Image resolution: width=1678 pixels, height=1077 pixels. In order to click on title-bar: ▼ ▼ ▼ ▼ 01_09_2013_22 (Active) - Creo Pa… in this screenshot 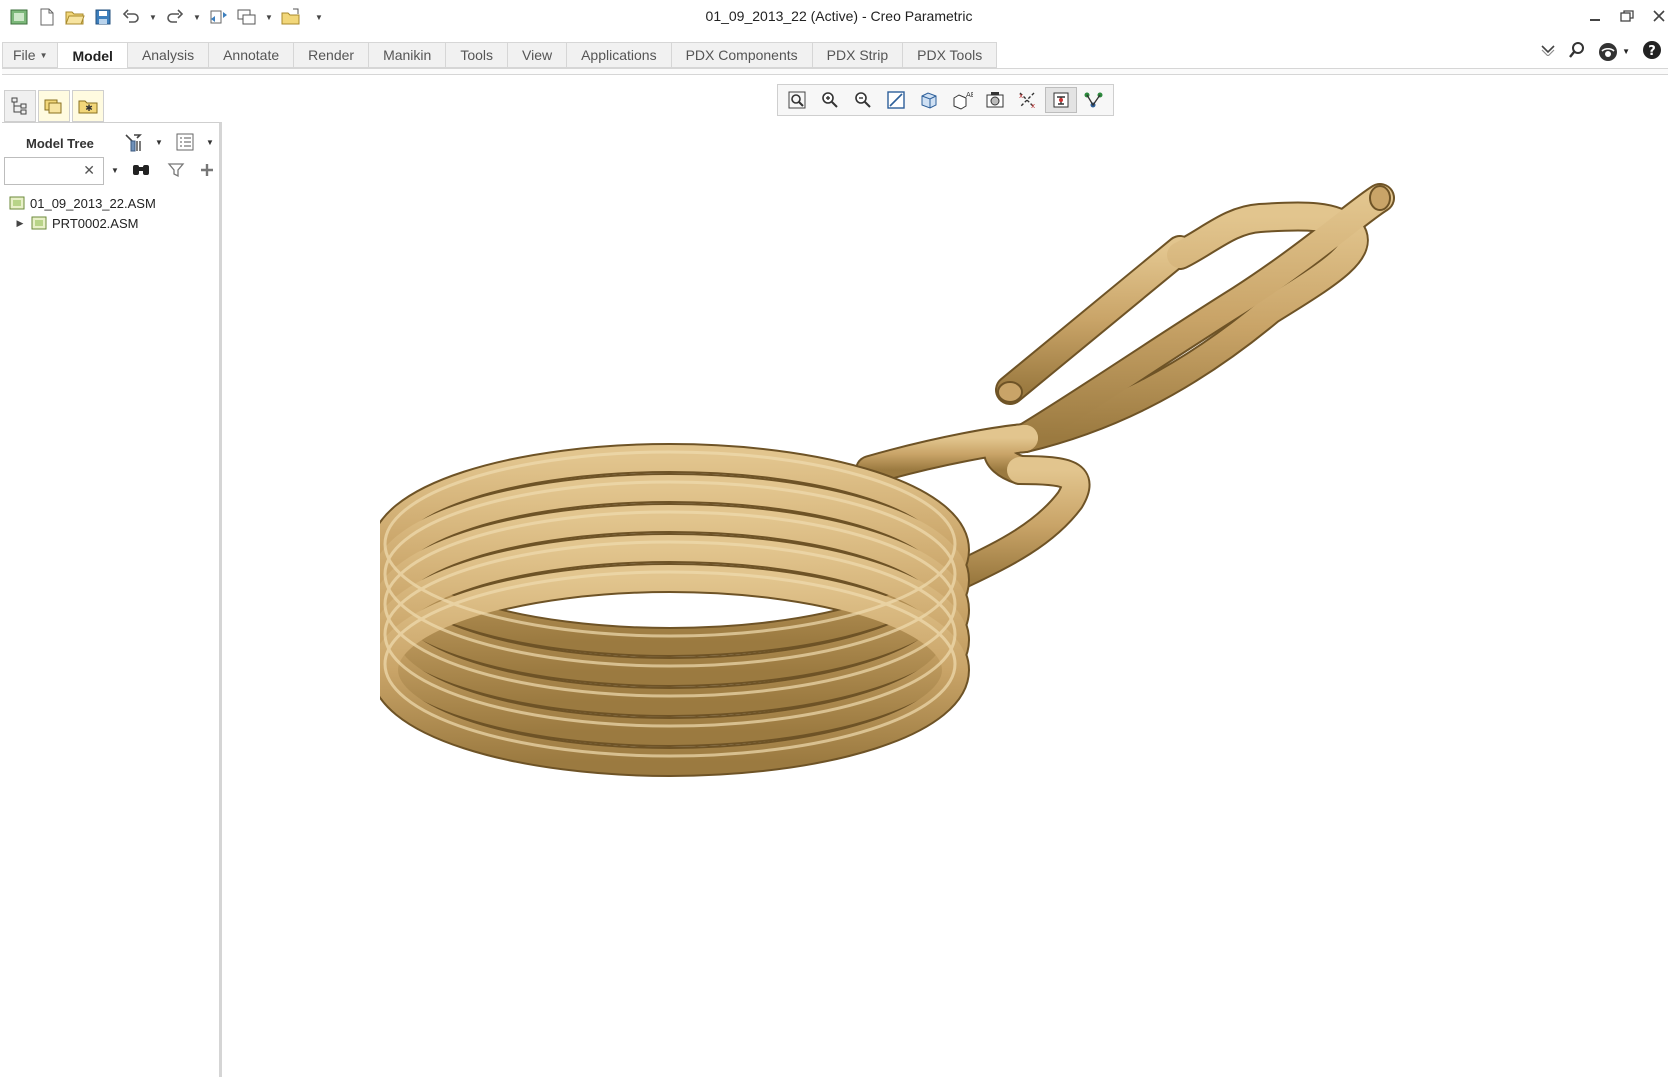, I will do `click(839, 17)`.